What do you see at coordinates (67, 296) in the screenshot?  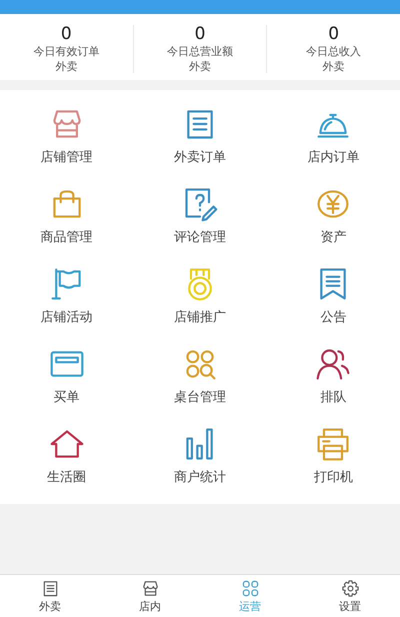 I see `menu-item: 店铺活动` at bounding box center [67, 296].